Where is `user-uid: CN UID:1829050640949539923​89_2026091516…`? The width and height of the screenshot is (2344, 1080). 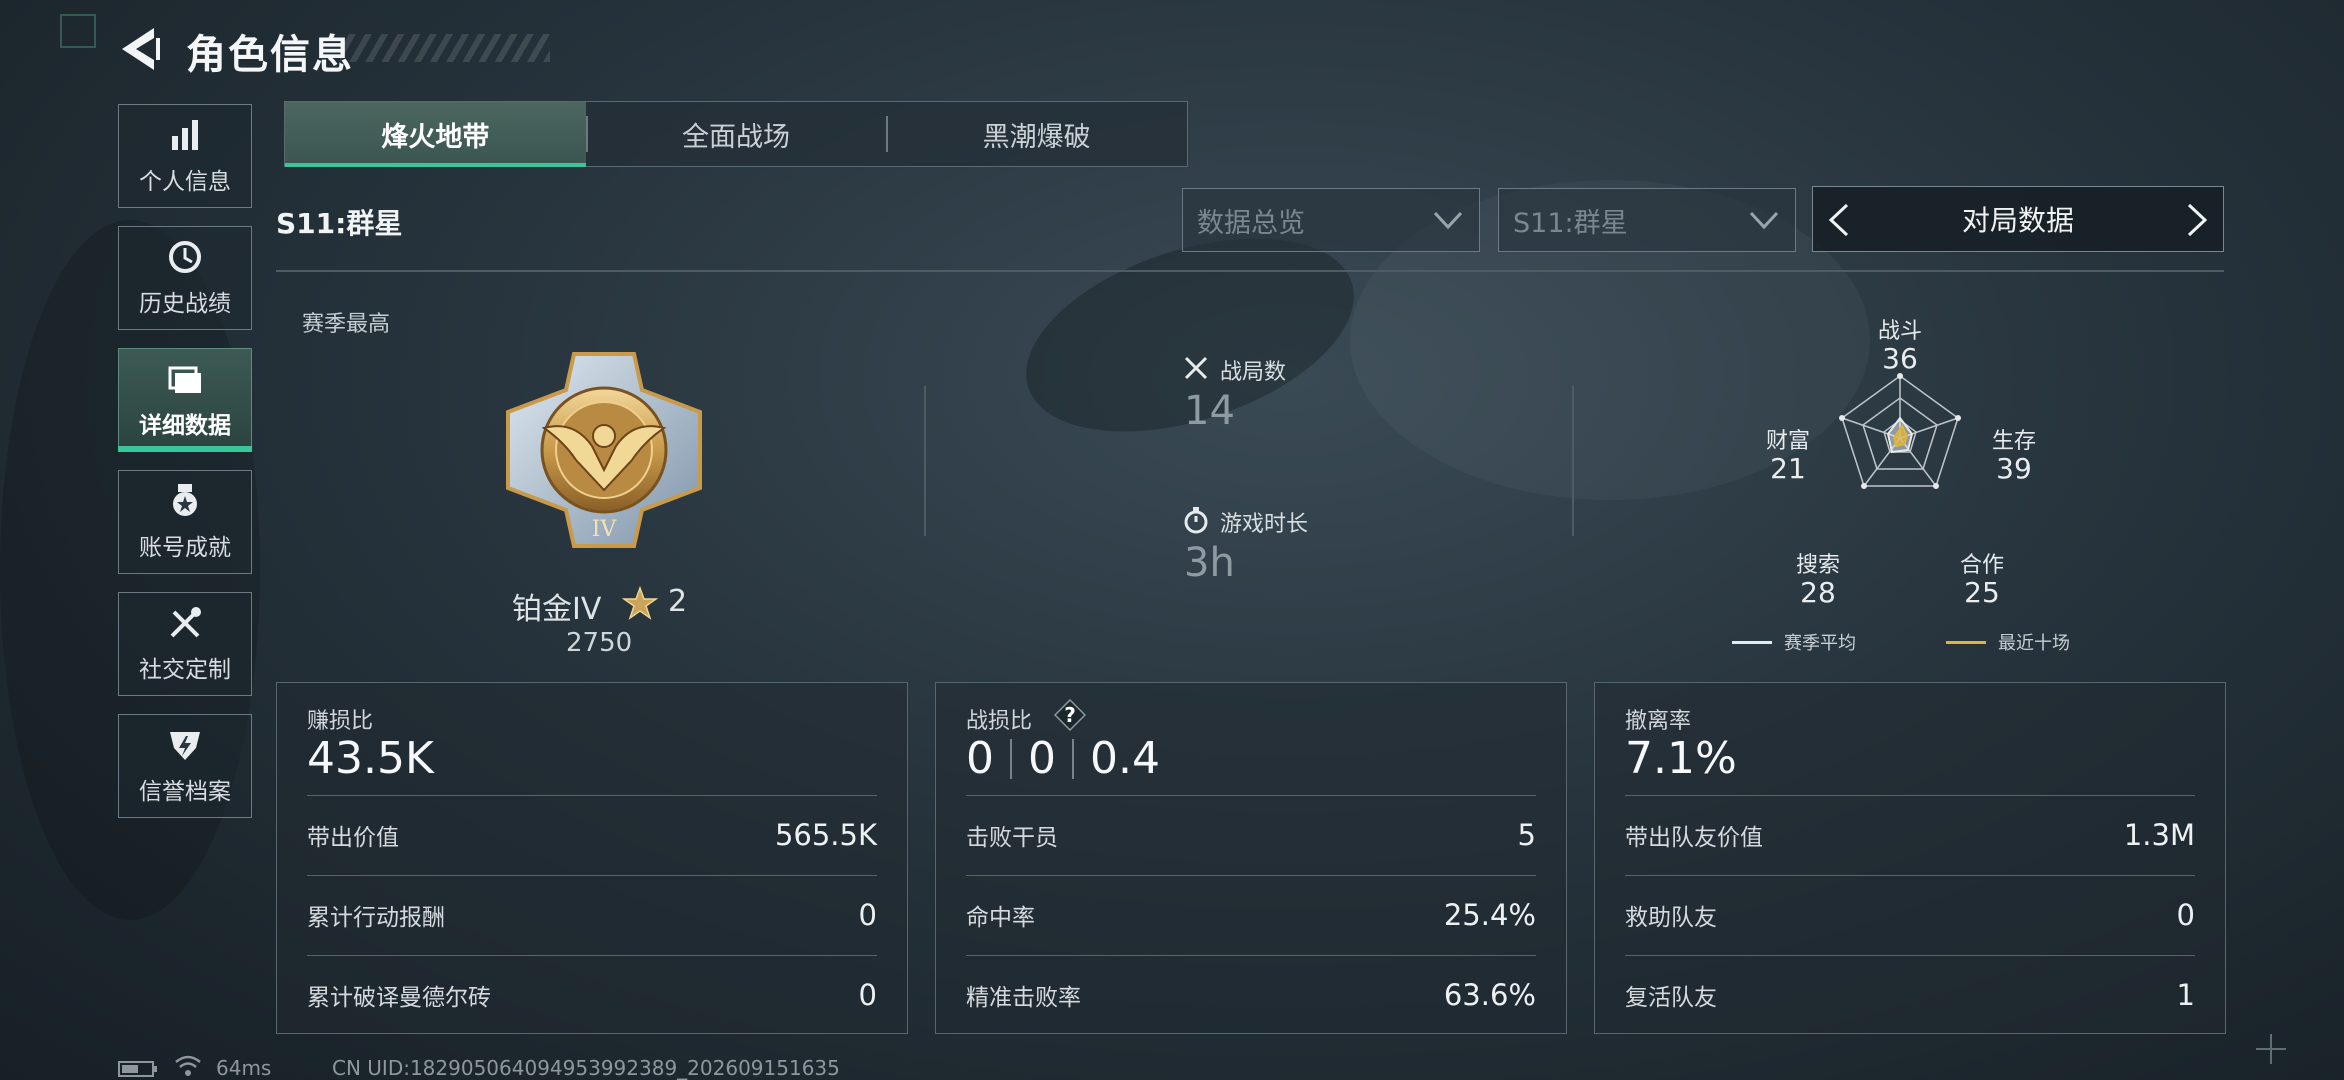 user-uid: CN UID:1829050640949539923​89_2026091516… is located at coordinates (586, 1068).